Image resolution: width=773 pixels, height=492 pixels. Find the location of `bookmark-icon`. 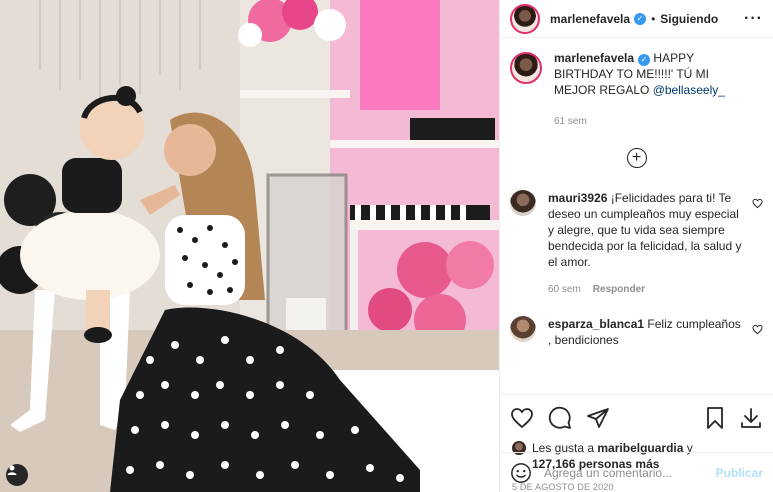

bookmark-icon is located at coordinates (715, 418).